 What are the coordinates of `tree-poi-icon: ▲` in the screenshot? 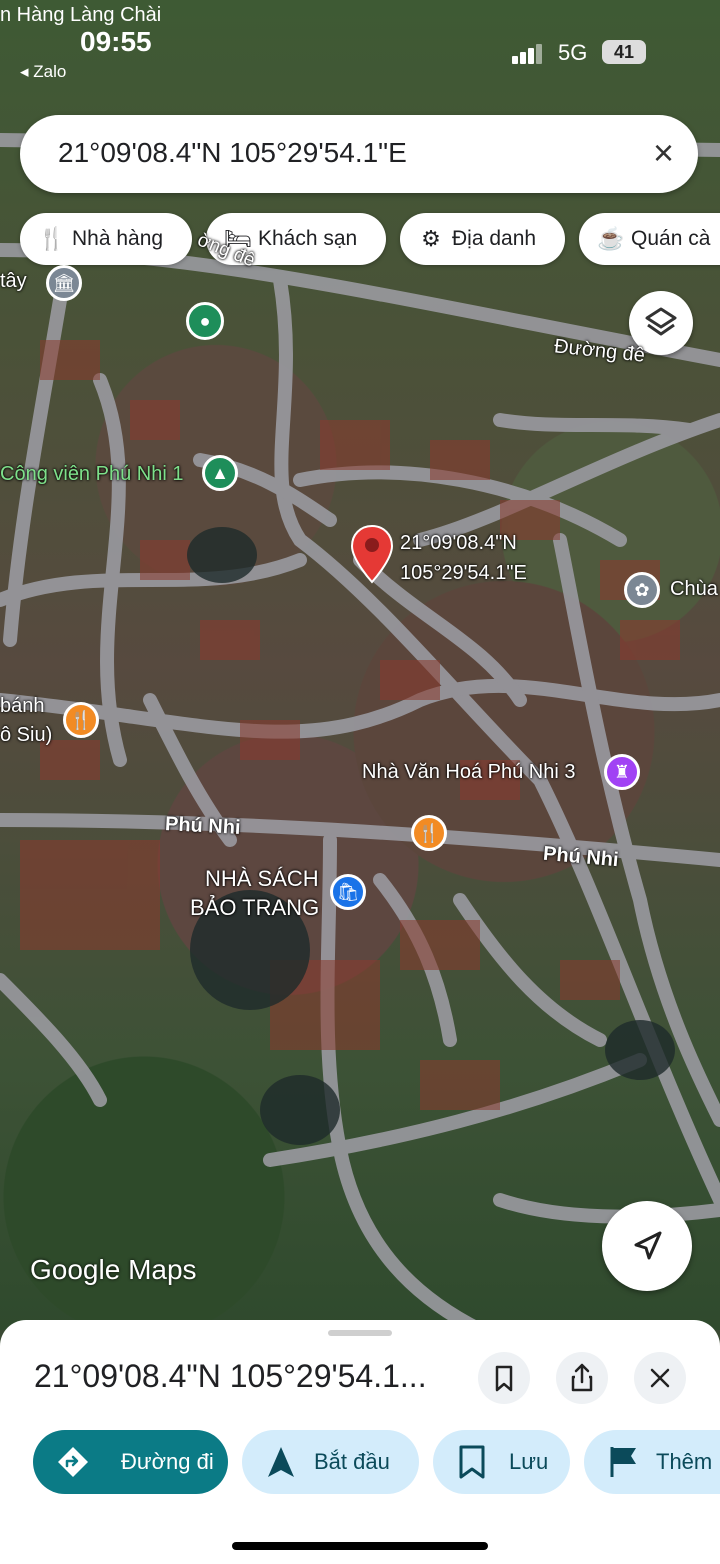 It's located at (220, 473).